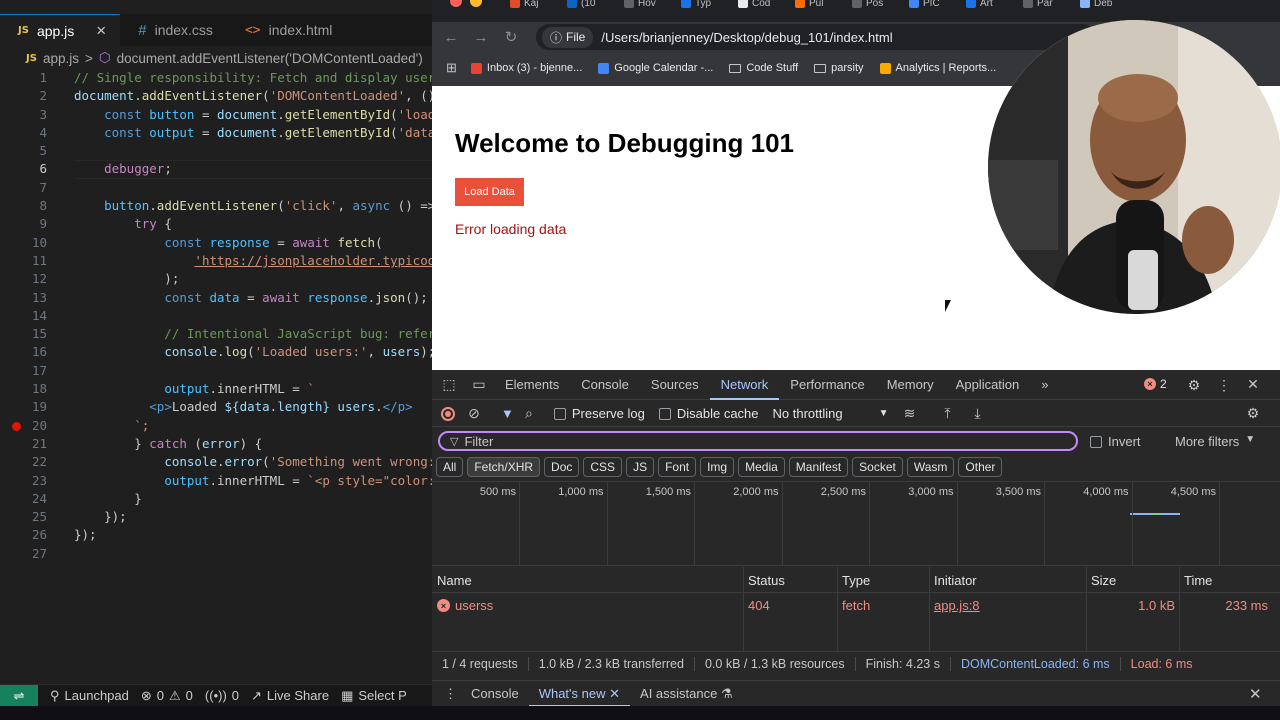 This screenshot has width=1280, height=720. Describe the element at coordinates (476, 3) in the screenshot. I see `minimize-window-icon` at that location.